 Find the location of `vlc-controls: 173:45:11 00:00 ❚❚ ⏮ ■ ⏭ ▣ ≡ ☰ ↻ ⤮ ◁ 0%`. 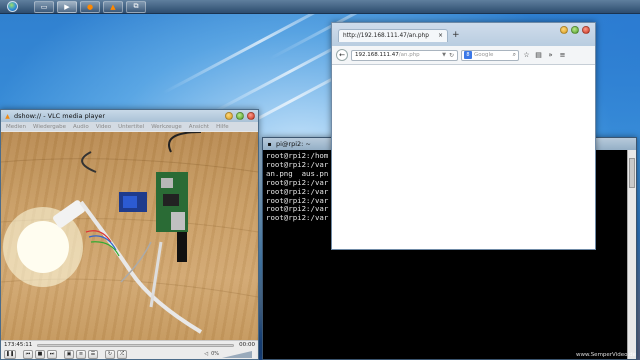

vlc-controls: 173:45:11 00:00 ❚❚ ⏮ ■ ⏭ ▣ ≡ ☰ ↻ ⤮ ◁ 0% is located at coordinates (129, 349).